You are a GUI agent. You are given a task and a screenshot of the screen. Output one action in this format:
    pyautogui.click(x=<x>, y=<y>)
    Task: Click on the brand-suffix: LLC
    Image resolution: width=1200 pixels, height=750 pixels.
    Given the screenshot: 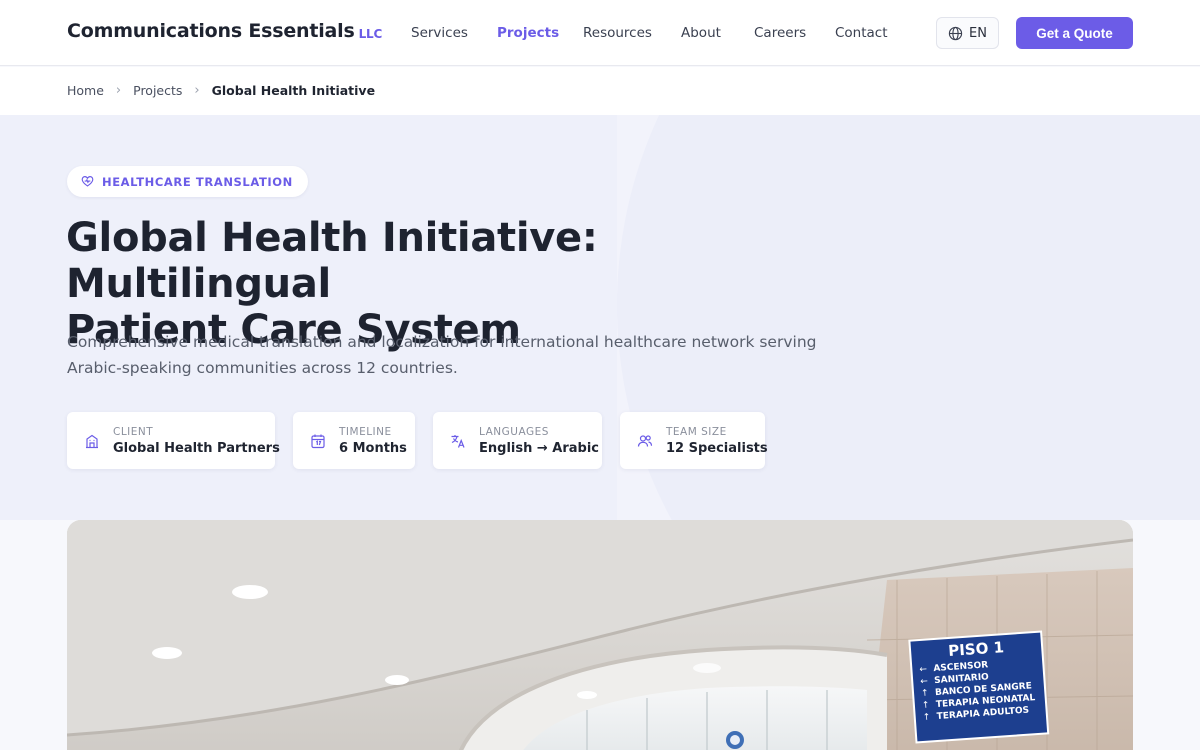 What is the action you would take?
    pyautogui.click(x=370, y=34)
    